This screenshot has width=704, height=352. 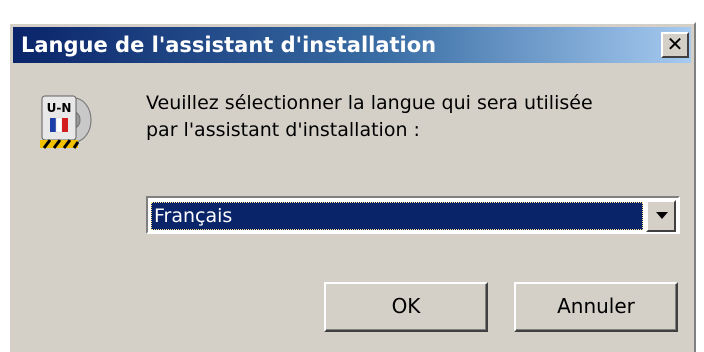 I want to click on title-bar: Langue de l'assistant d'installation ✕, so click(x=352, y=45).